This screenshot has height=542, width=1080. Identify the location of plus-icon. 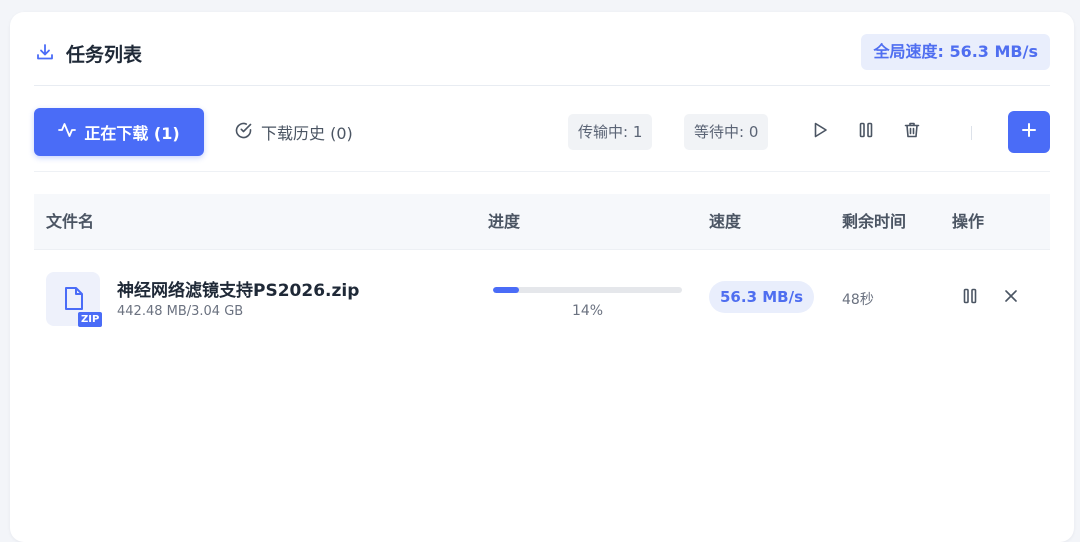
(1029, 132).